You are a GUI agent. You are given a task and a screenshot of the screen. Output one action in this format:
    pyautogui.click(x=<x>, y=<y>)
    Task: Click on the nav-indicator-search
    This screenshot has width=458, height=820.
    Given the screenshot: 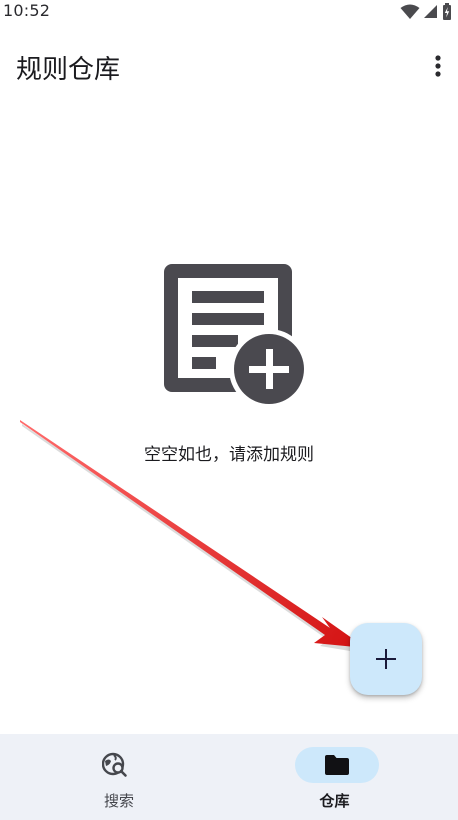 What is the action you would take?
    pyautogui.click(x=115, y=765)
    